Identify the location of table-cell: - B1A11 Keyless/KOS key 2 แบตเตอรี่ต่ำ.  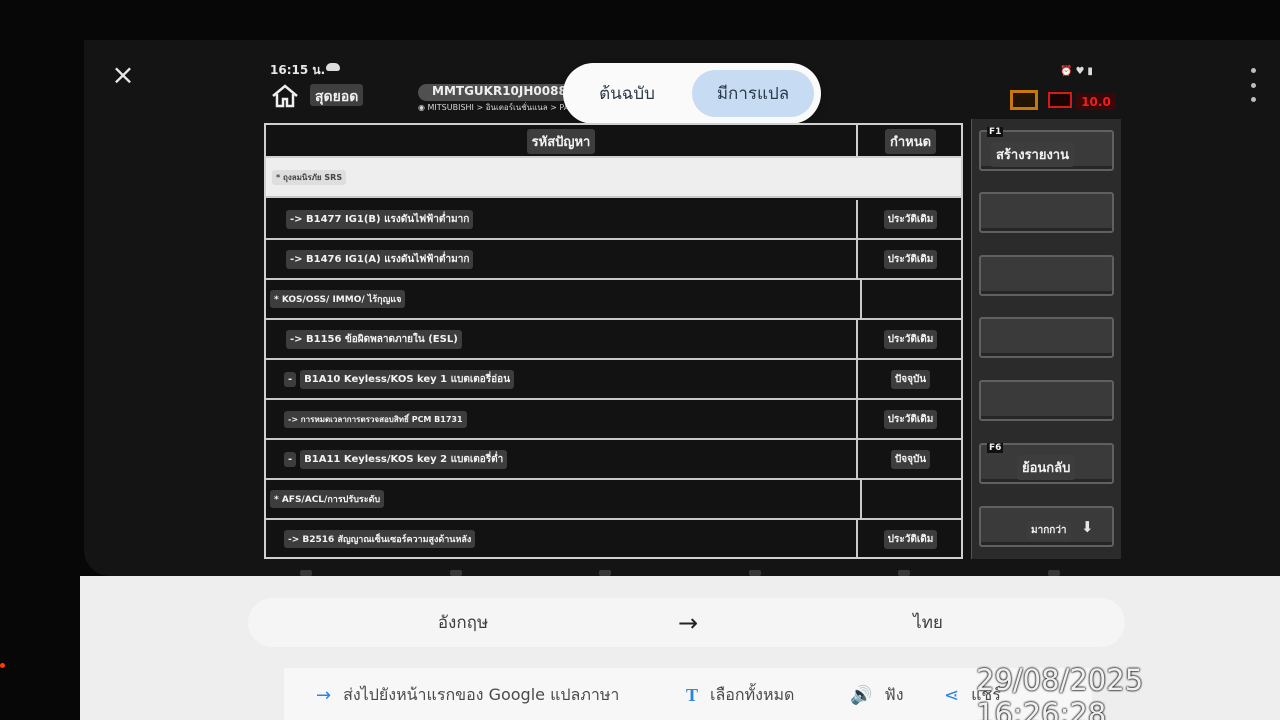
(562, 459).